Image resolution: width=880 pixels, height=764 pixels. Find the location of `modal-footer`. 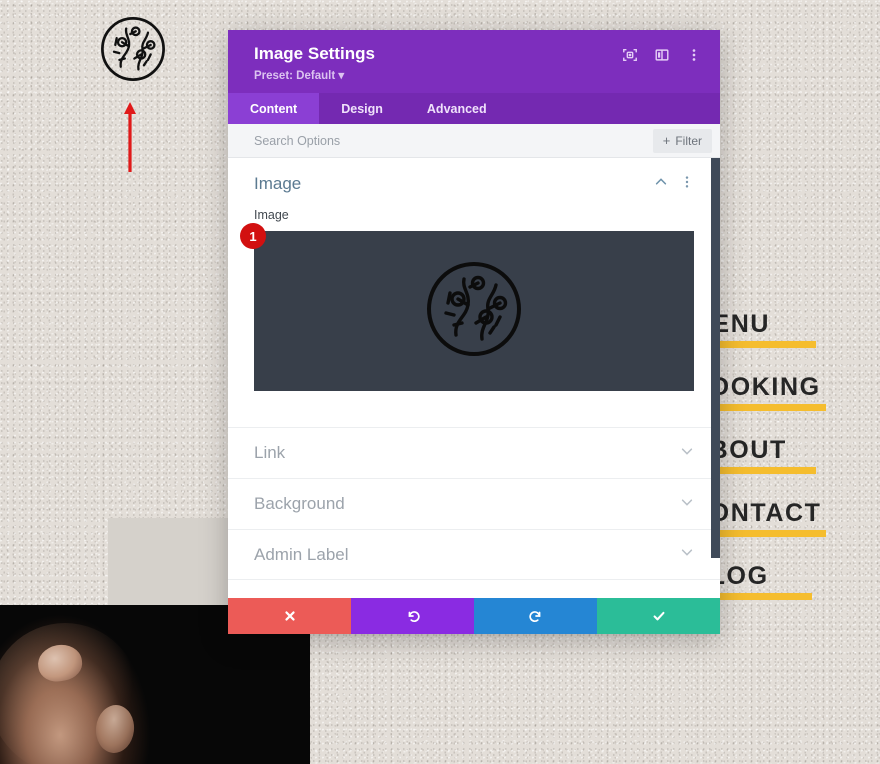

modal-footer is located at coordinates (474, 616).